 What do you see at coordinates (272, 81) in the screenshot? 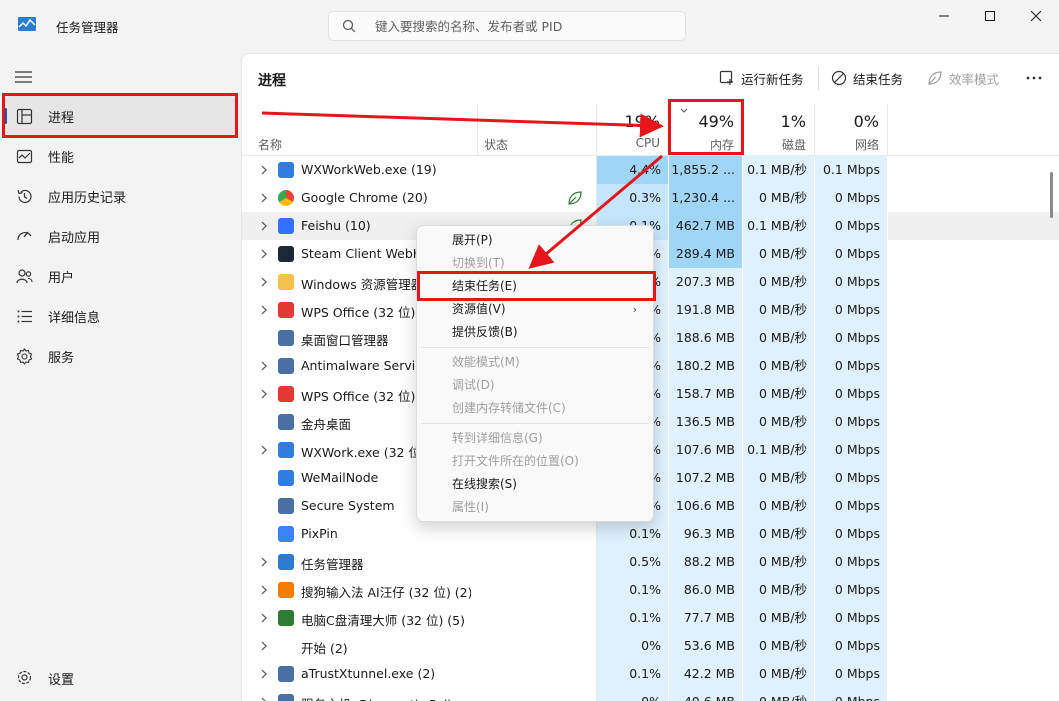
I see `page-title: 进程` at bounding box center [272, 81].